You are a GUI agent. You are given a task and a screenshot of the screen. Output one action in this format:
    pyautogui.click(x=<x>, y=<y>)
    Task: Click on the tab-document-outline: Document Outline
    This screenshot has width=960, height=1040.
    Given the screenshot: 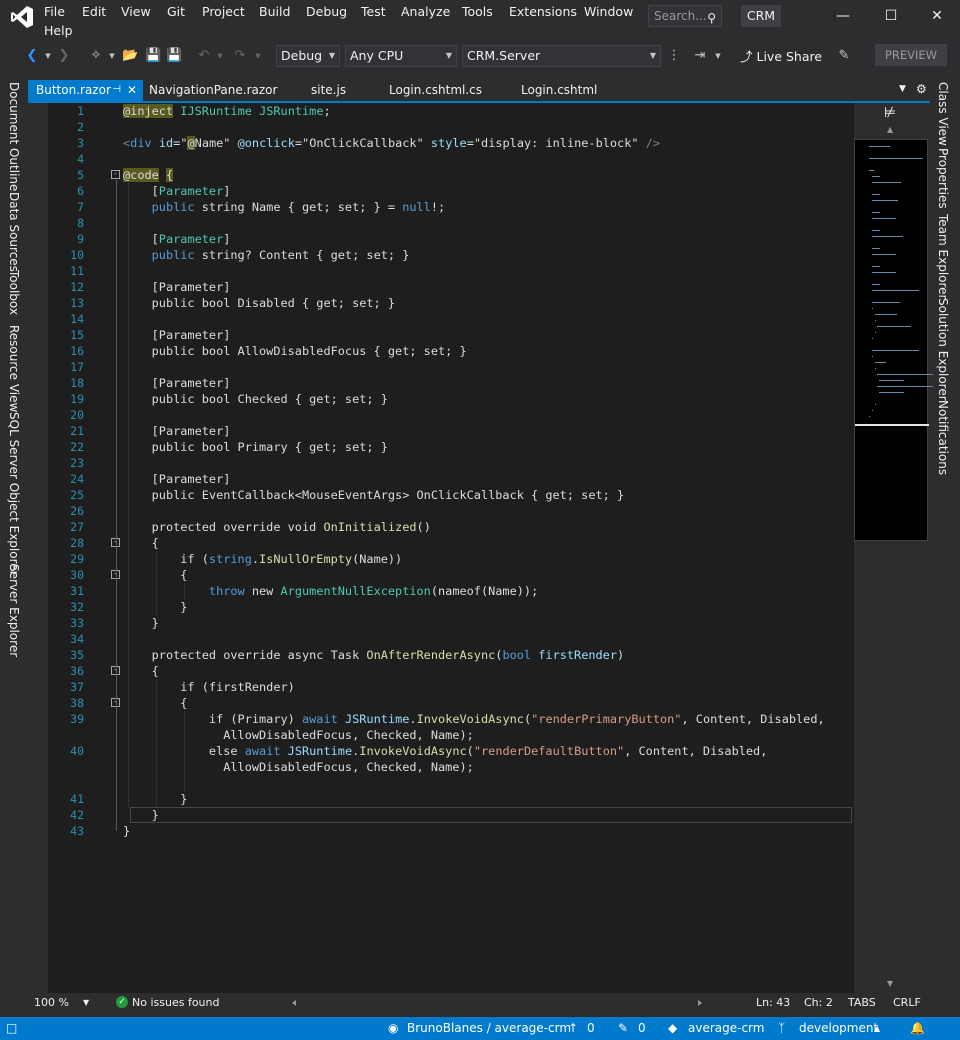 What is the action you would take?
    pyautogui.click(x=14, y=136)
    